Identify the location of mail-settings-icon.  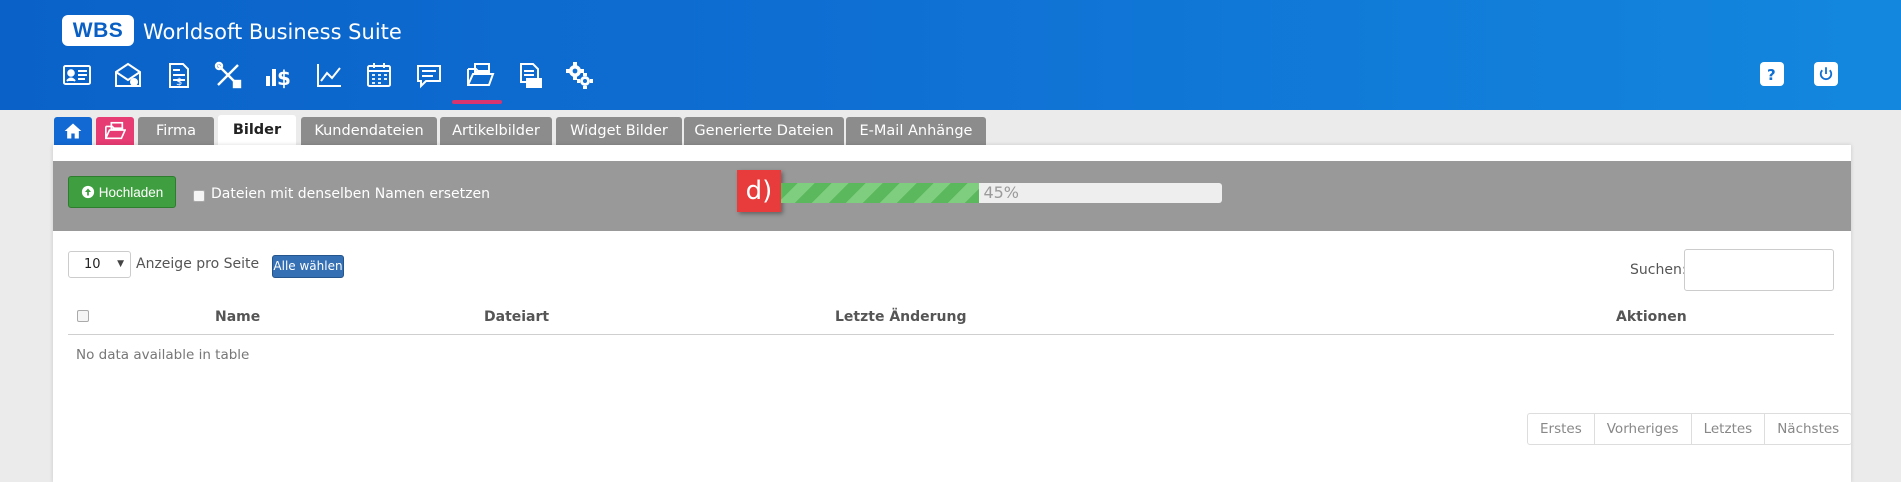
(128, 75).